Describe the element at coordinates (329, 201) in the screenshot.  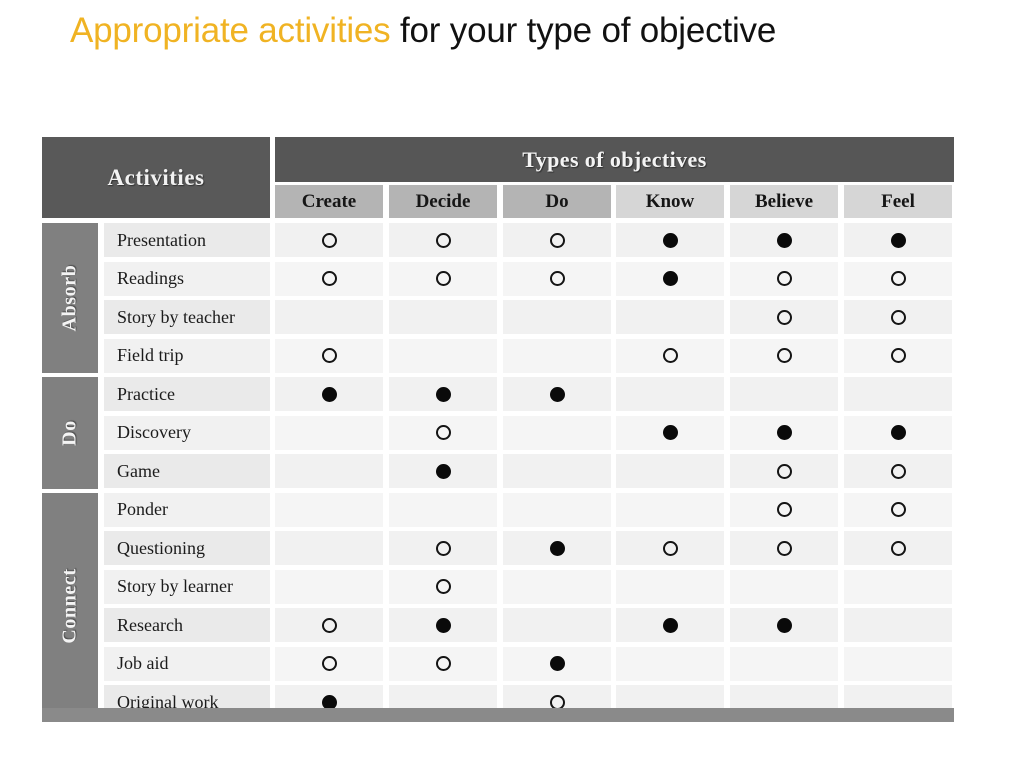
I see `column-header-create: Create` at that location.